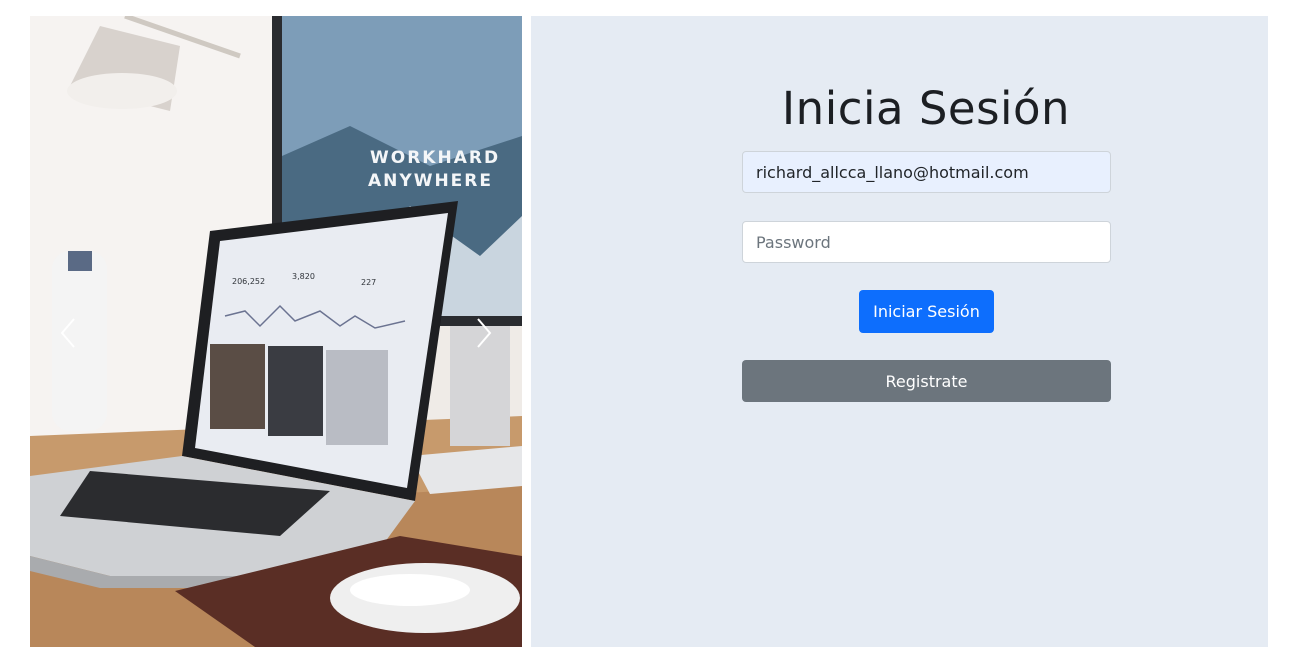 The width and height of the screenshot is (1295, 660). I want to click on carousel-next-button, so click(484, 333).